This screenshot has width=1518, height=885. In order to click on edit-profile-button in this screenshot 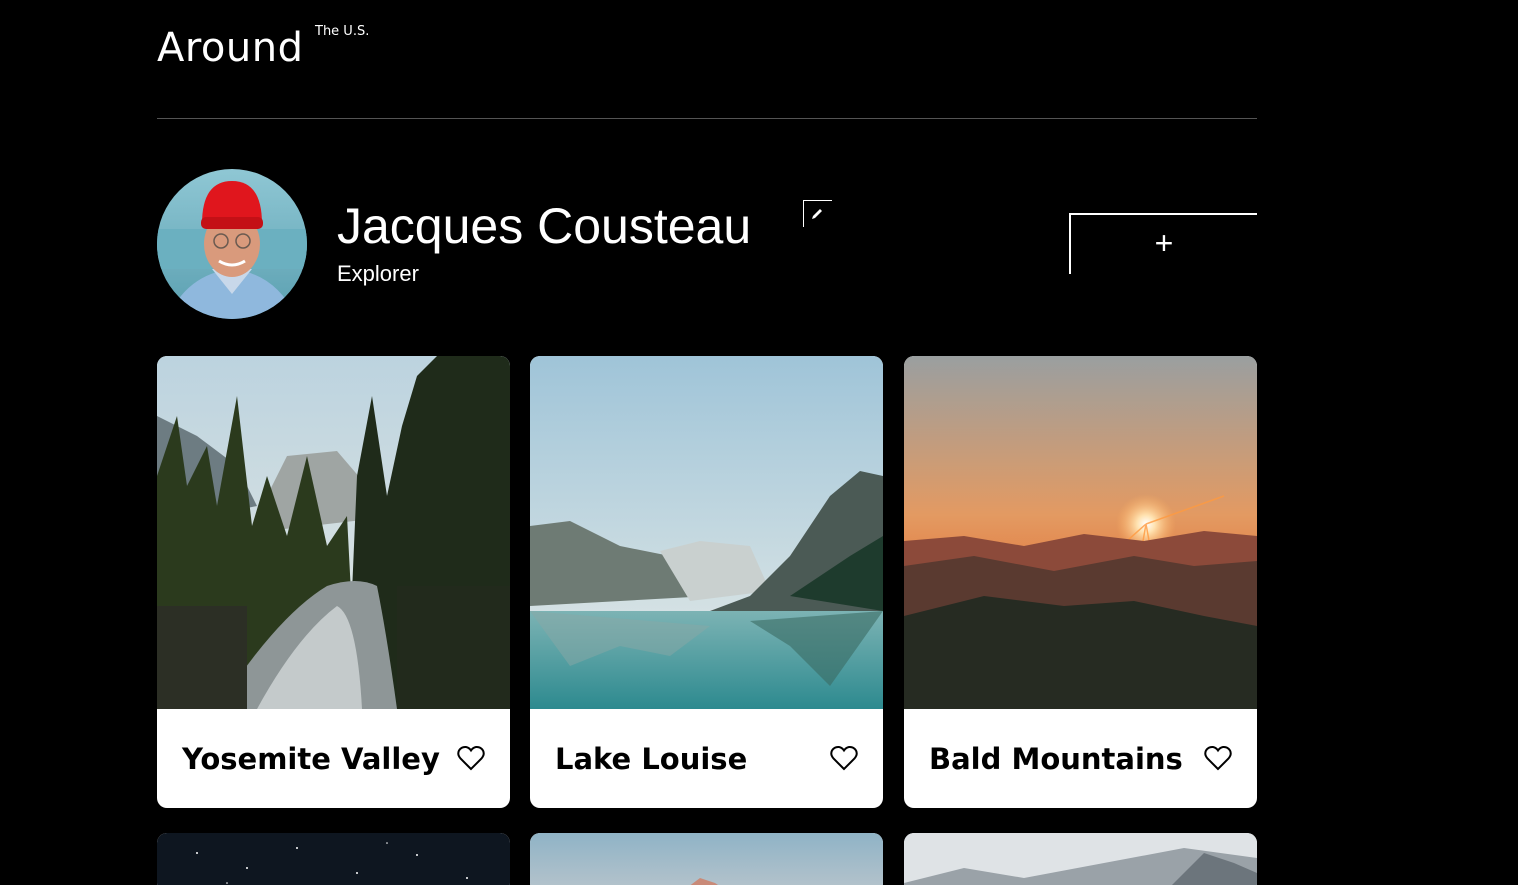, I will do `click(817, 213)`.